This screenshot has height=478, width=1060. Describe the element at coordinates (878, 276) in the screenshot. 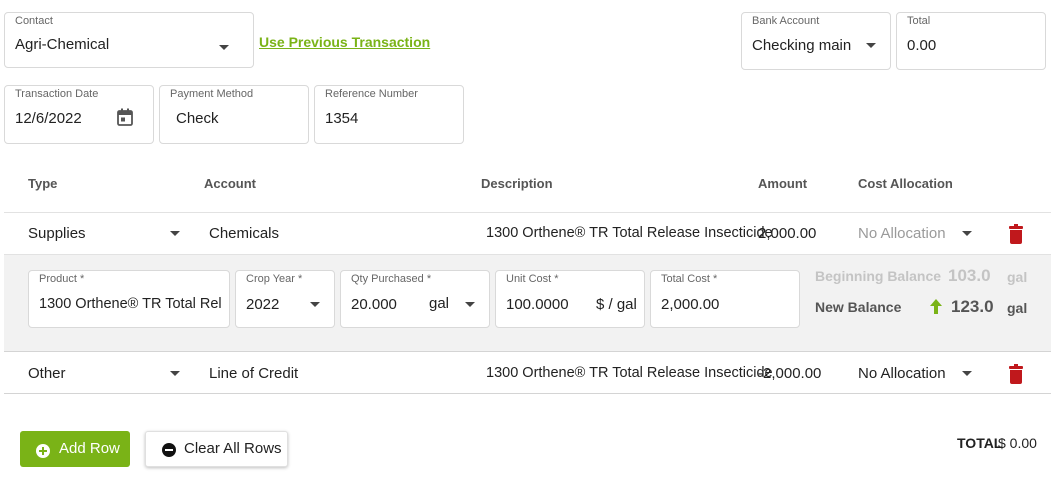

I see `beginning-balance-label: Beginning Balance` at that location.